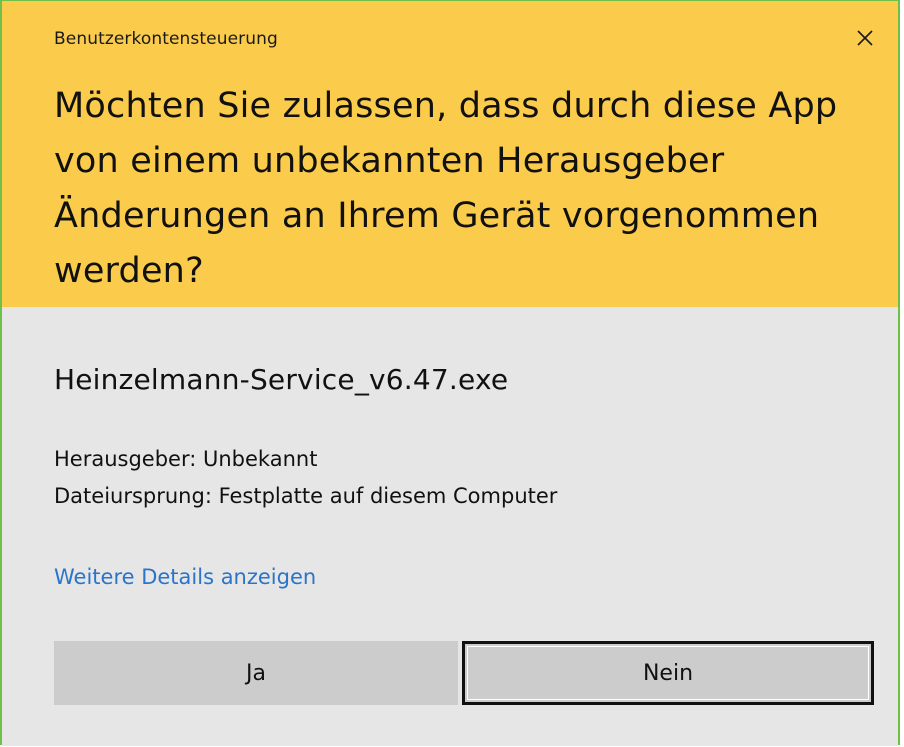 The width and height of the screenshot is (904, 747). I want to click on dialog-title: Benutzerkontensteuerung, so click(166, 39).